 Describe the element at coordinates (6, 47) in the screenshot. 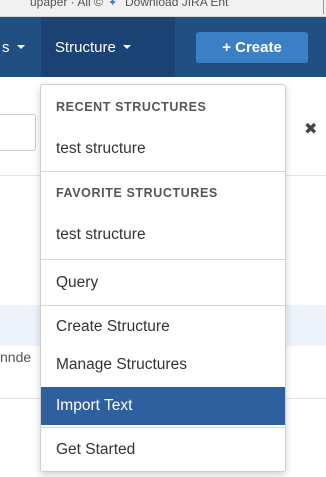

I see `left-menu-label: s` at that location.